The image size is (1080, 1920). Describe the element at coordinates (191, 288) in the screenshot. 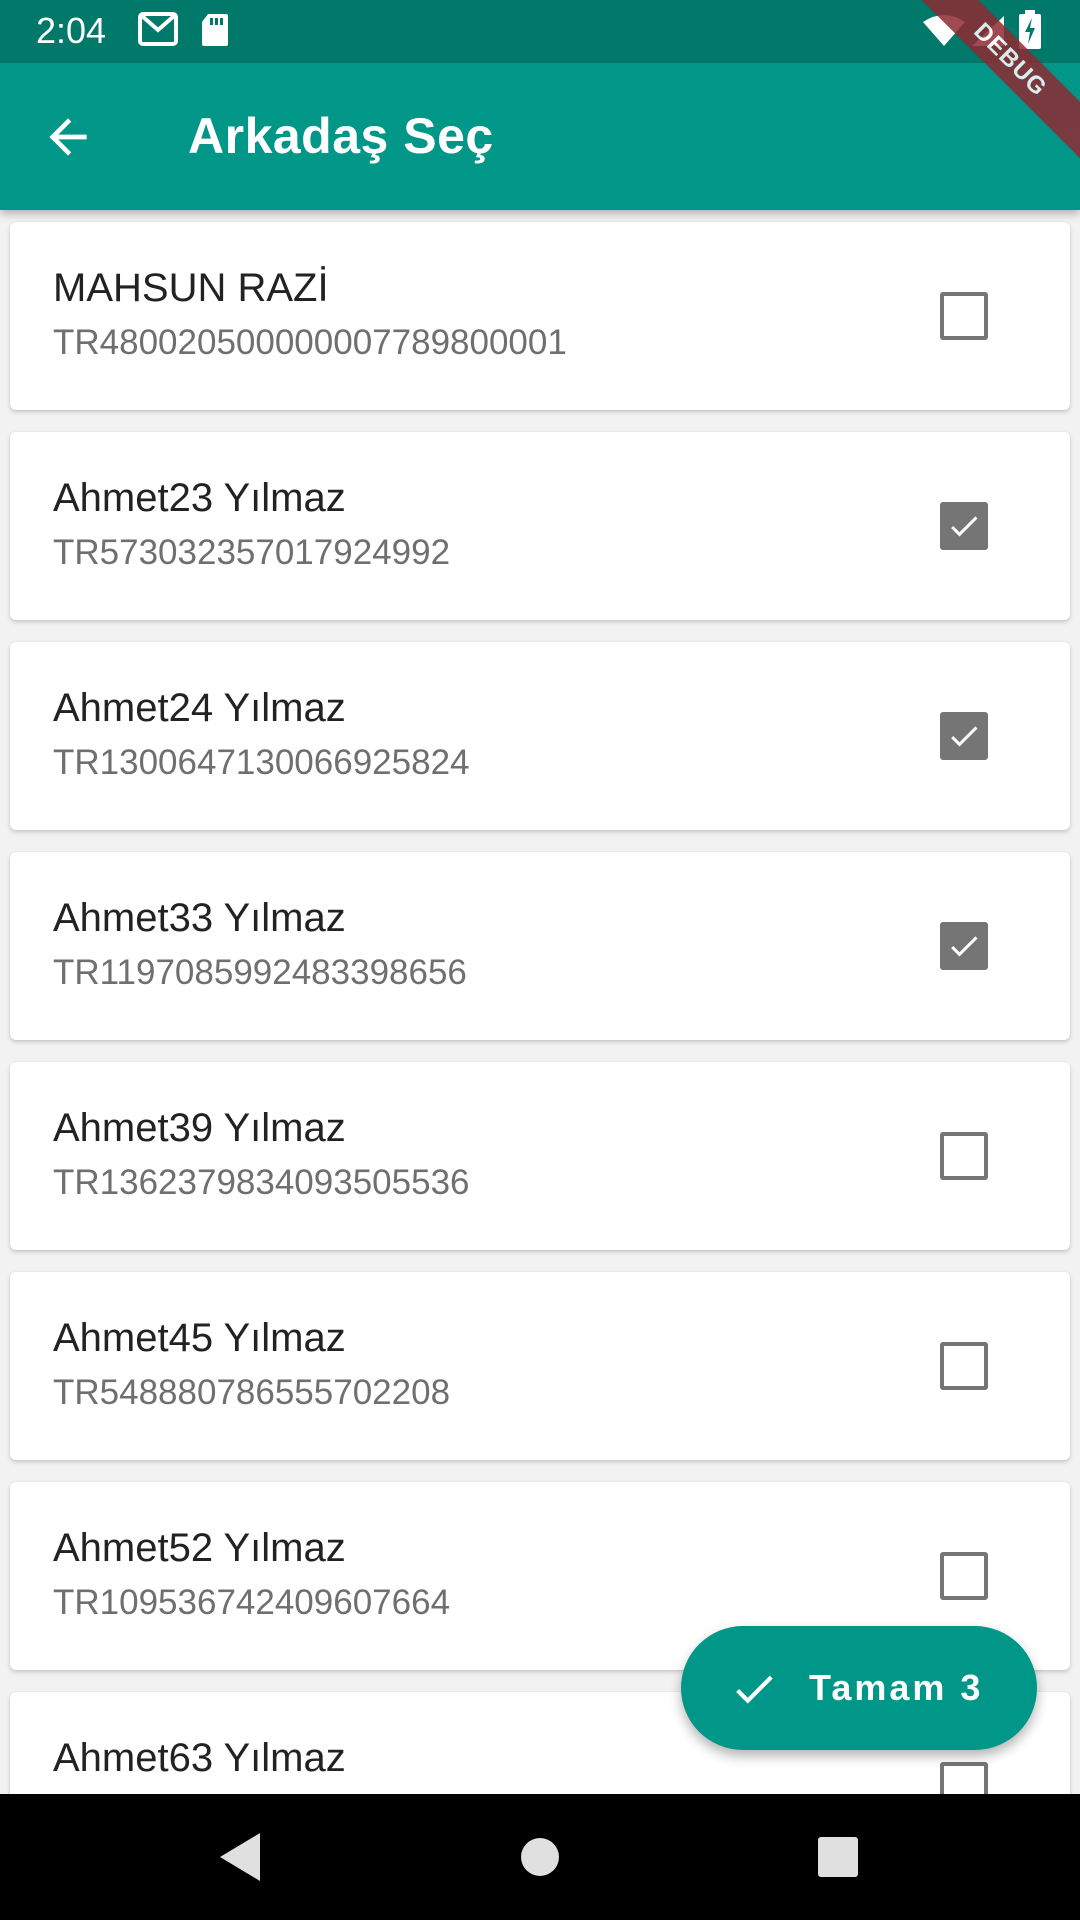

I see `friend-name: MAHSUN RAZİ` at that location.